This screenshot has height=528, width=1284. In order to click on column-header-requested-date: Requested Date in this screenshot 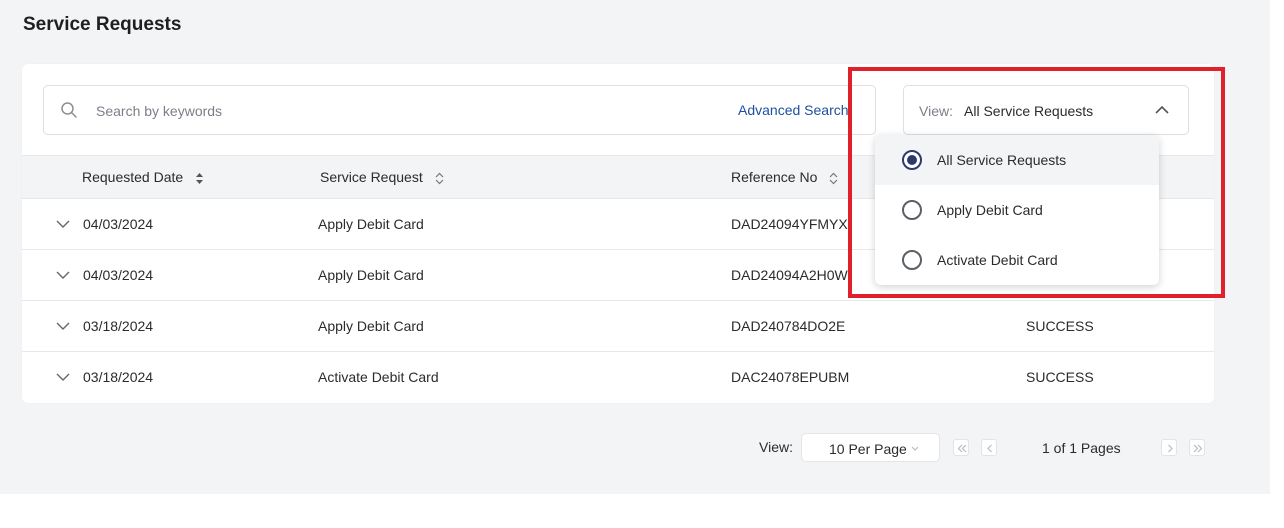, I will do `click(143, 177)`.